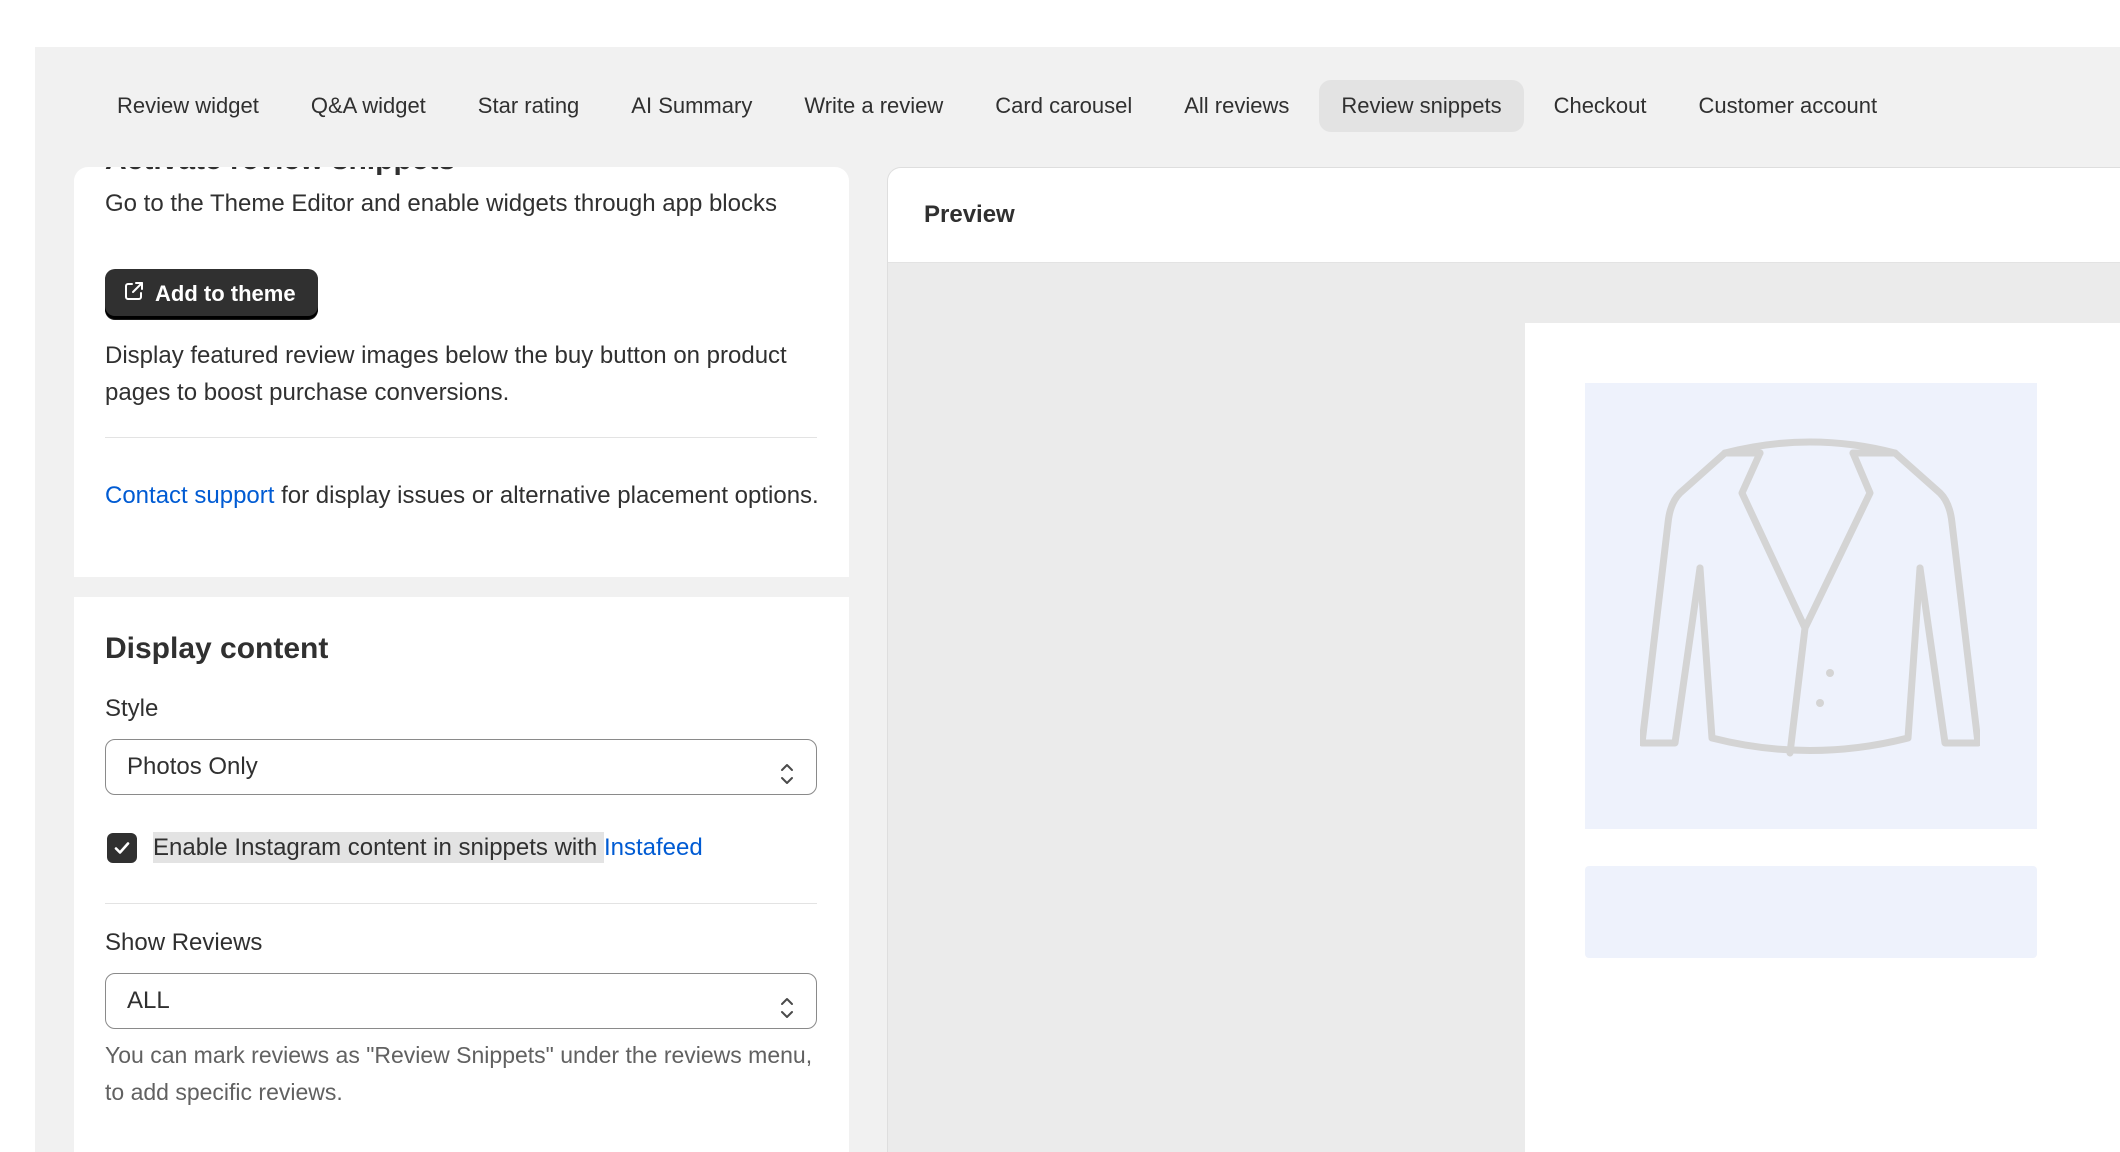 Image resolution: width=2120 pixels, height=1152 pixels. I want to click on instafeed-link: Instafeed, so click(653, 847).